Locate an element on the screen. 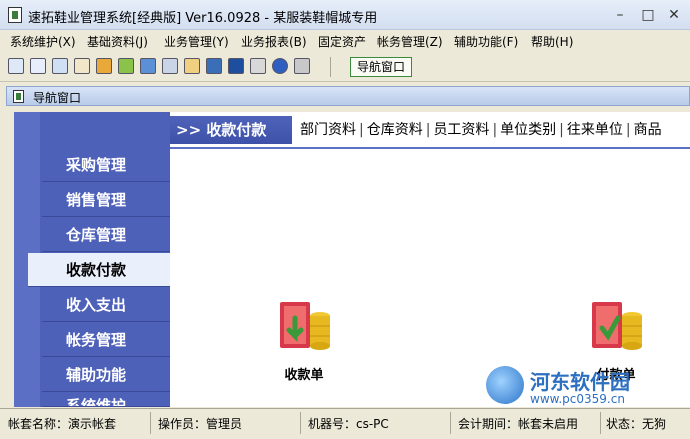 Image resolution: width=690 pixels, height=439 pixels. receipt-icon is located at coordinates (304, 328).